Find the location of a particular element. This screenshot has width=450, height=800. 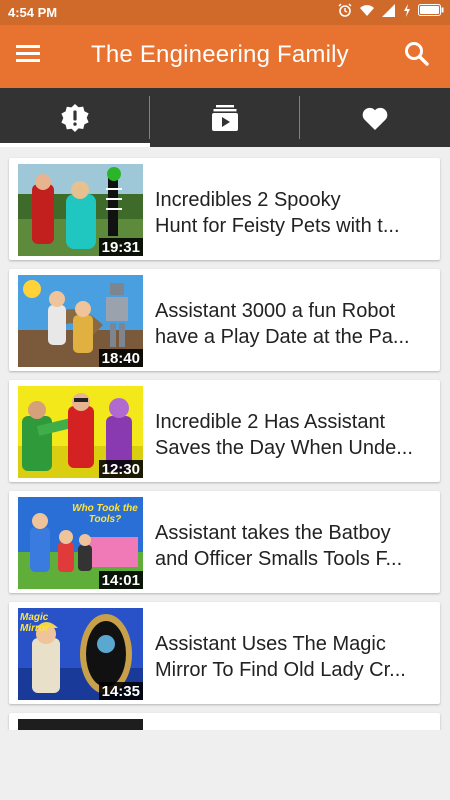

alarm-icon is located at coordinates (345, 10).